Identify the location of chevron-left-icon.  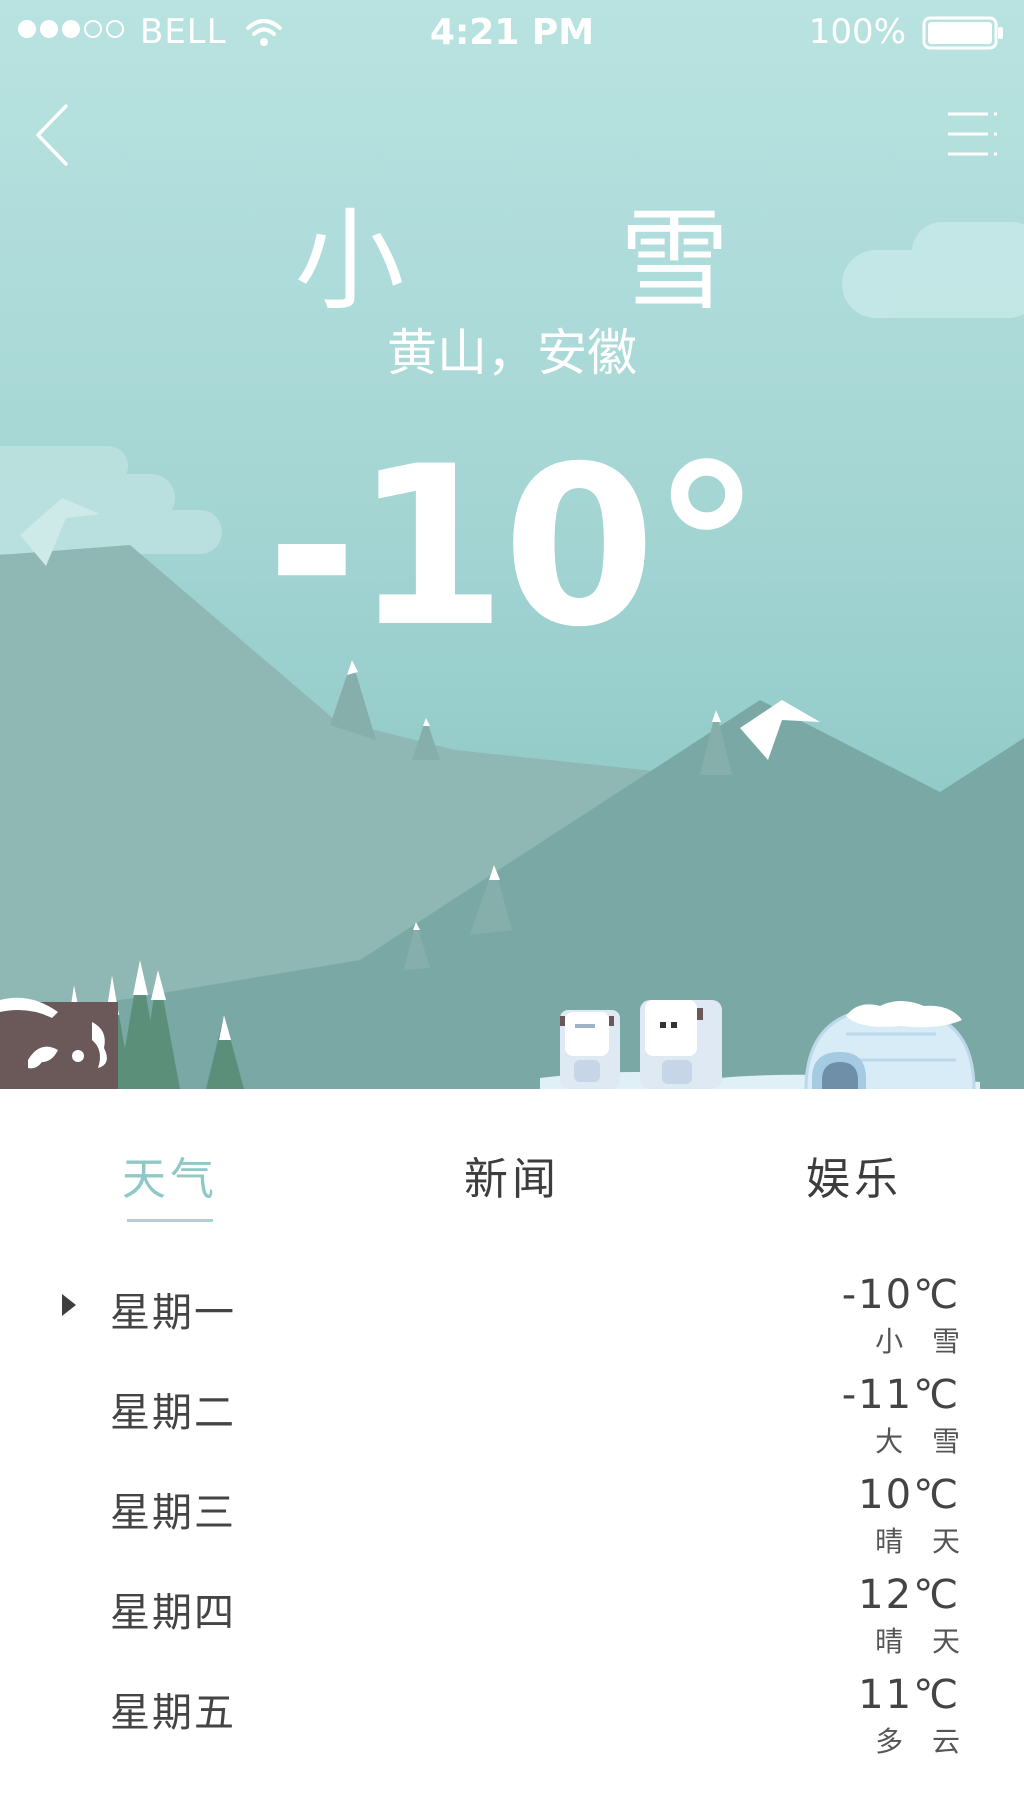
(52, 135).